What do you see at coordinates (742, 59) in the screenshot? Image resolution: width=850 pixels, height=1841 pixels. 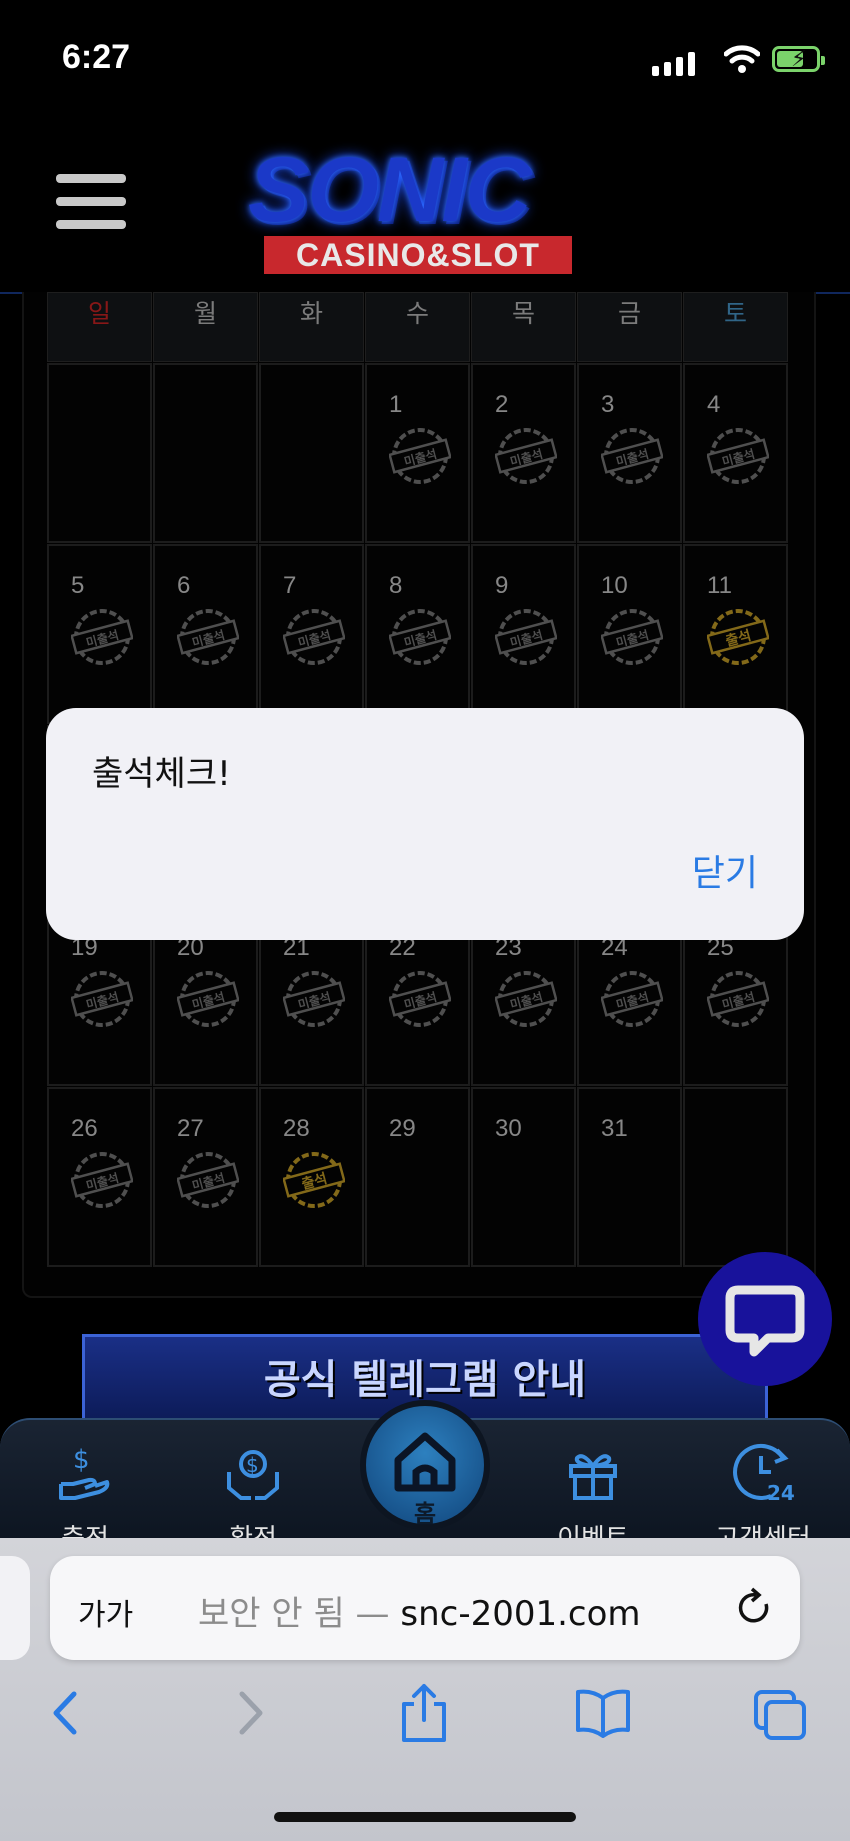 I see `wifi-icon` at bounding box center [742, 59].